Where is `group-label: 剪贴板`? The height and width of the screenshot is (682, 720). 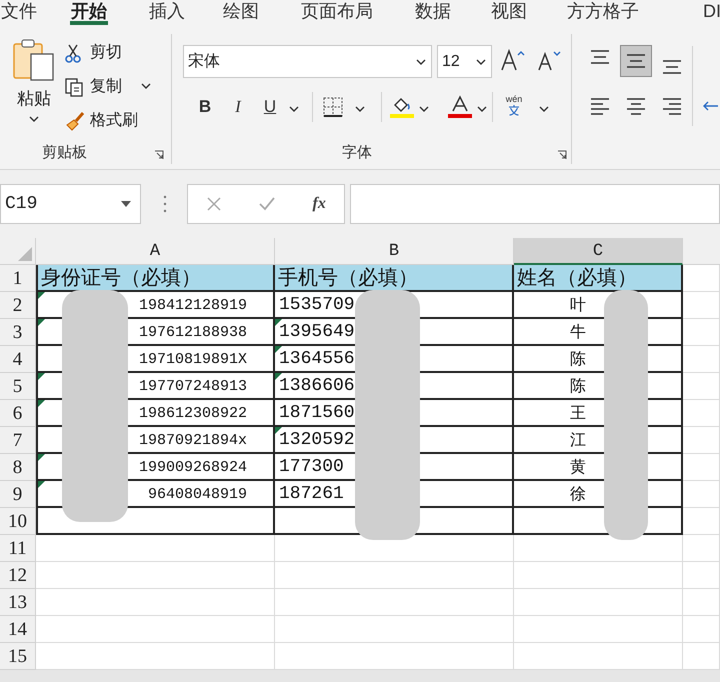 group-label: 剪贴板 is located at coordinates (64, 153).